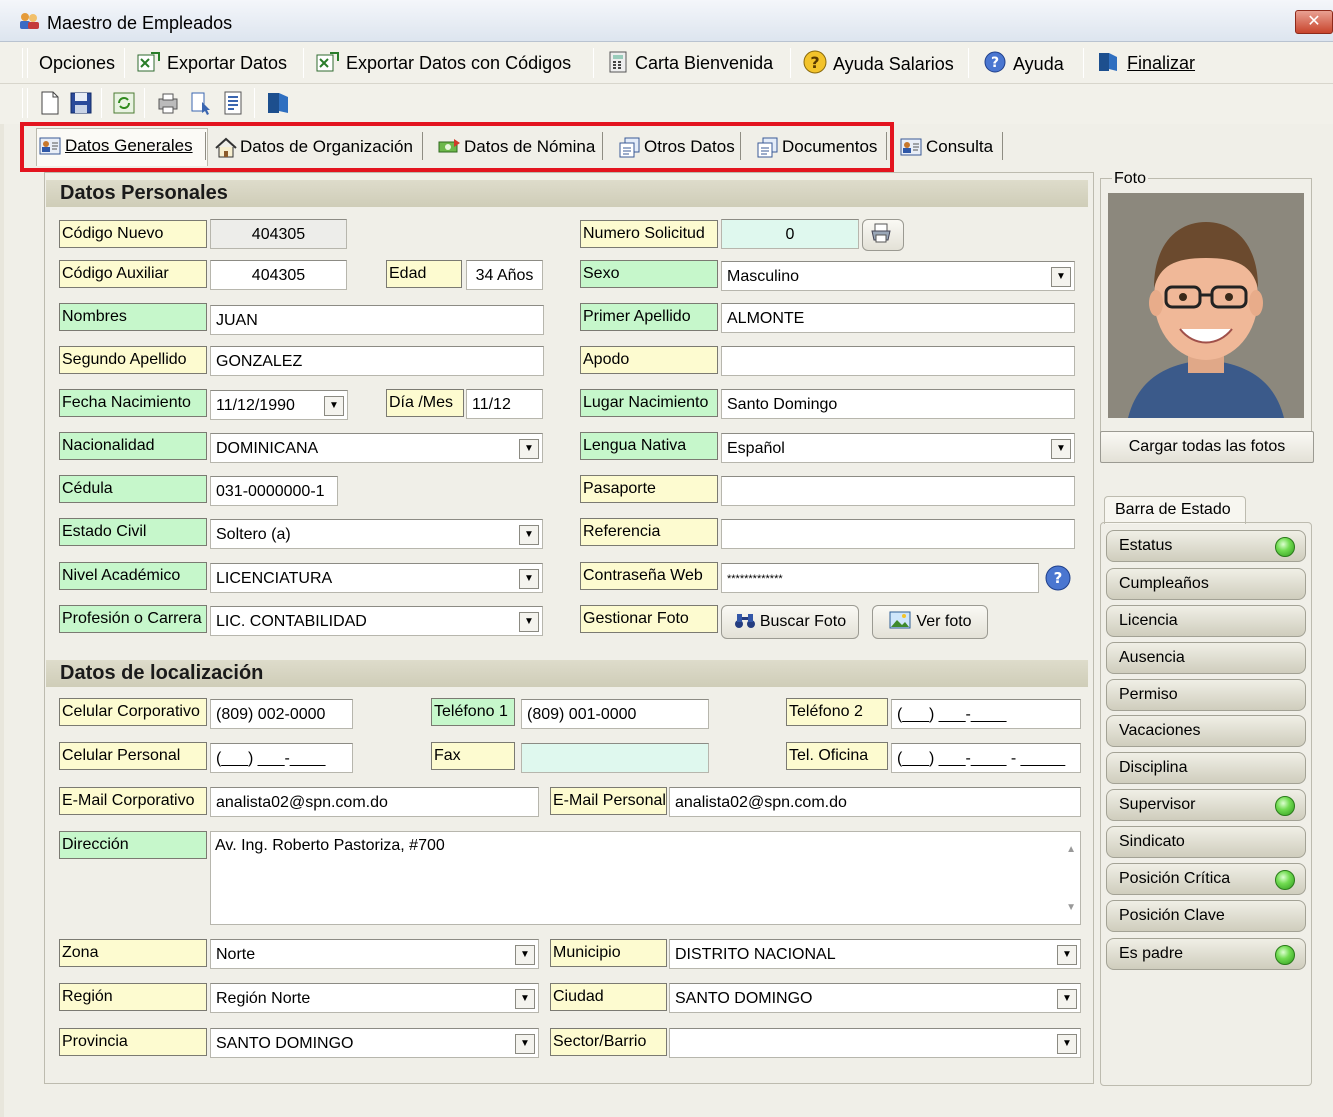 Image resolution: width=1333 pixels, height=1117 pixels. What do you see at coordinates (1002, 146) in the screenshot?
I see `tab-separator` at bounding box center [1002, 146].